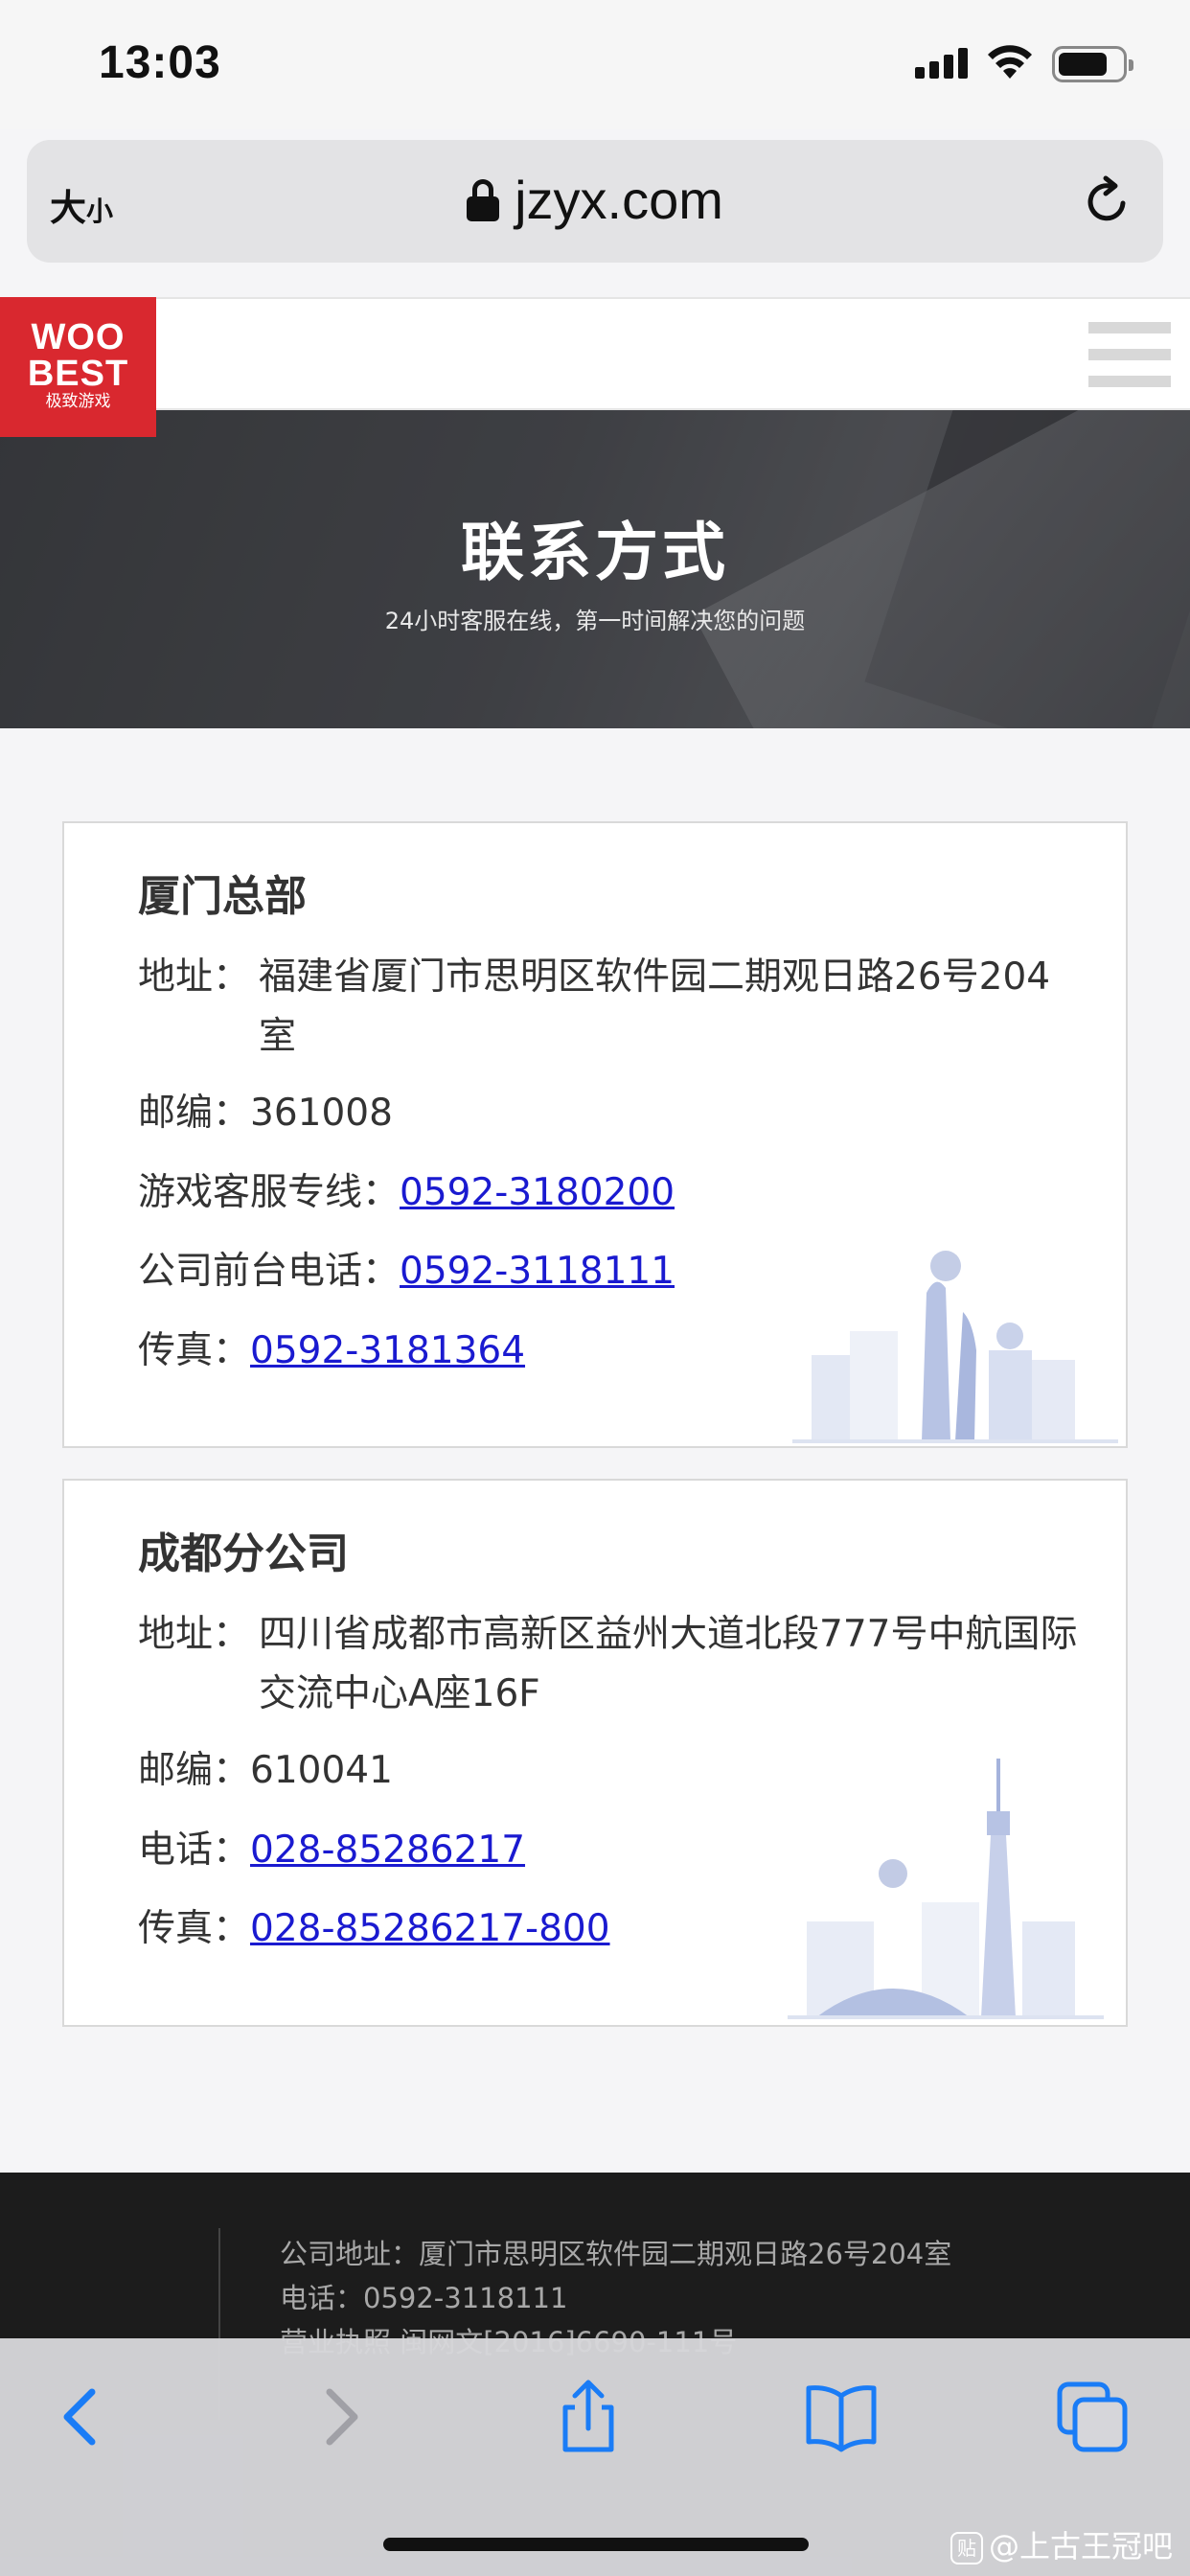 Image resolution: width=1190 pixels, height=2576 pixels. I want to click on cellular-signal-icon, so click(943, 63).